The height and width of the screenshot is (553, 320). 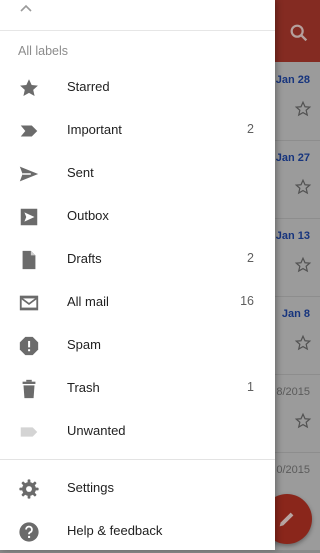 What do you see at coordinates (137, 15) in the screenshot?
I see `account-header` at bounding box center [137, 15].